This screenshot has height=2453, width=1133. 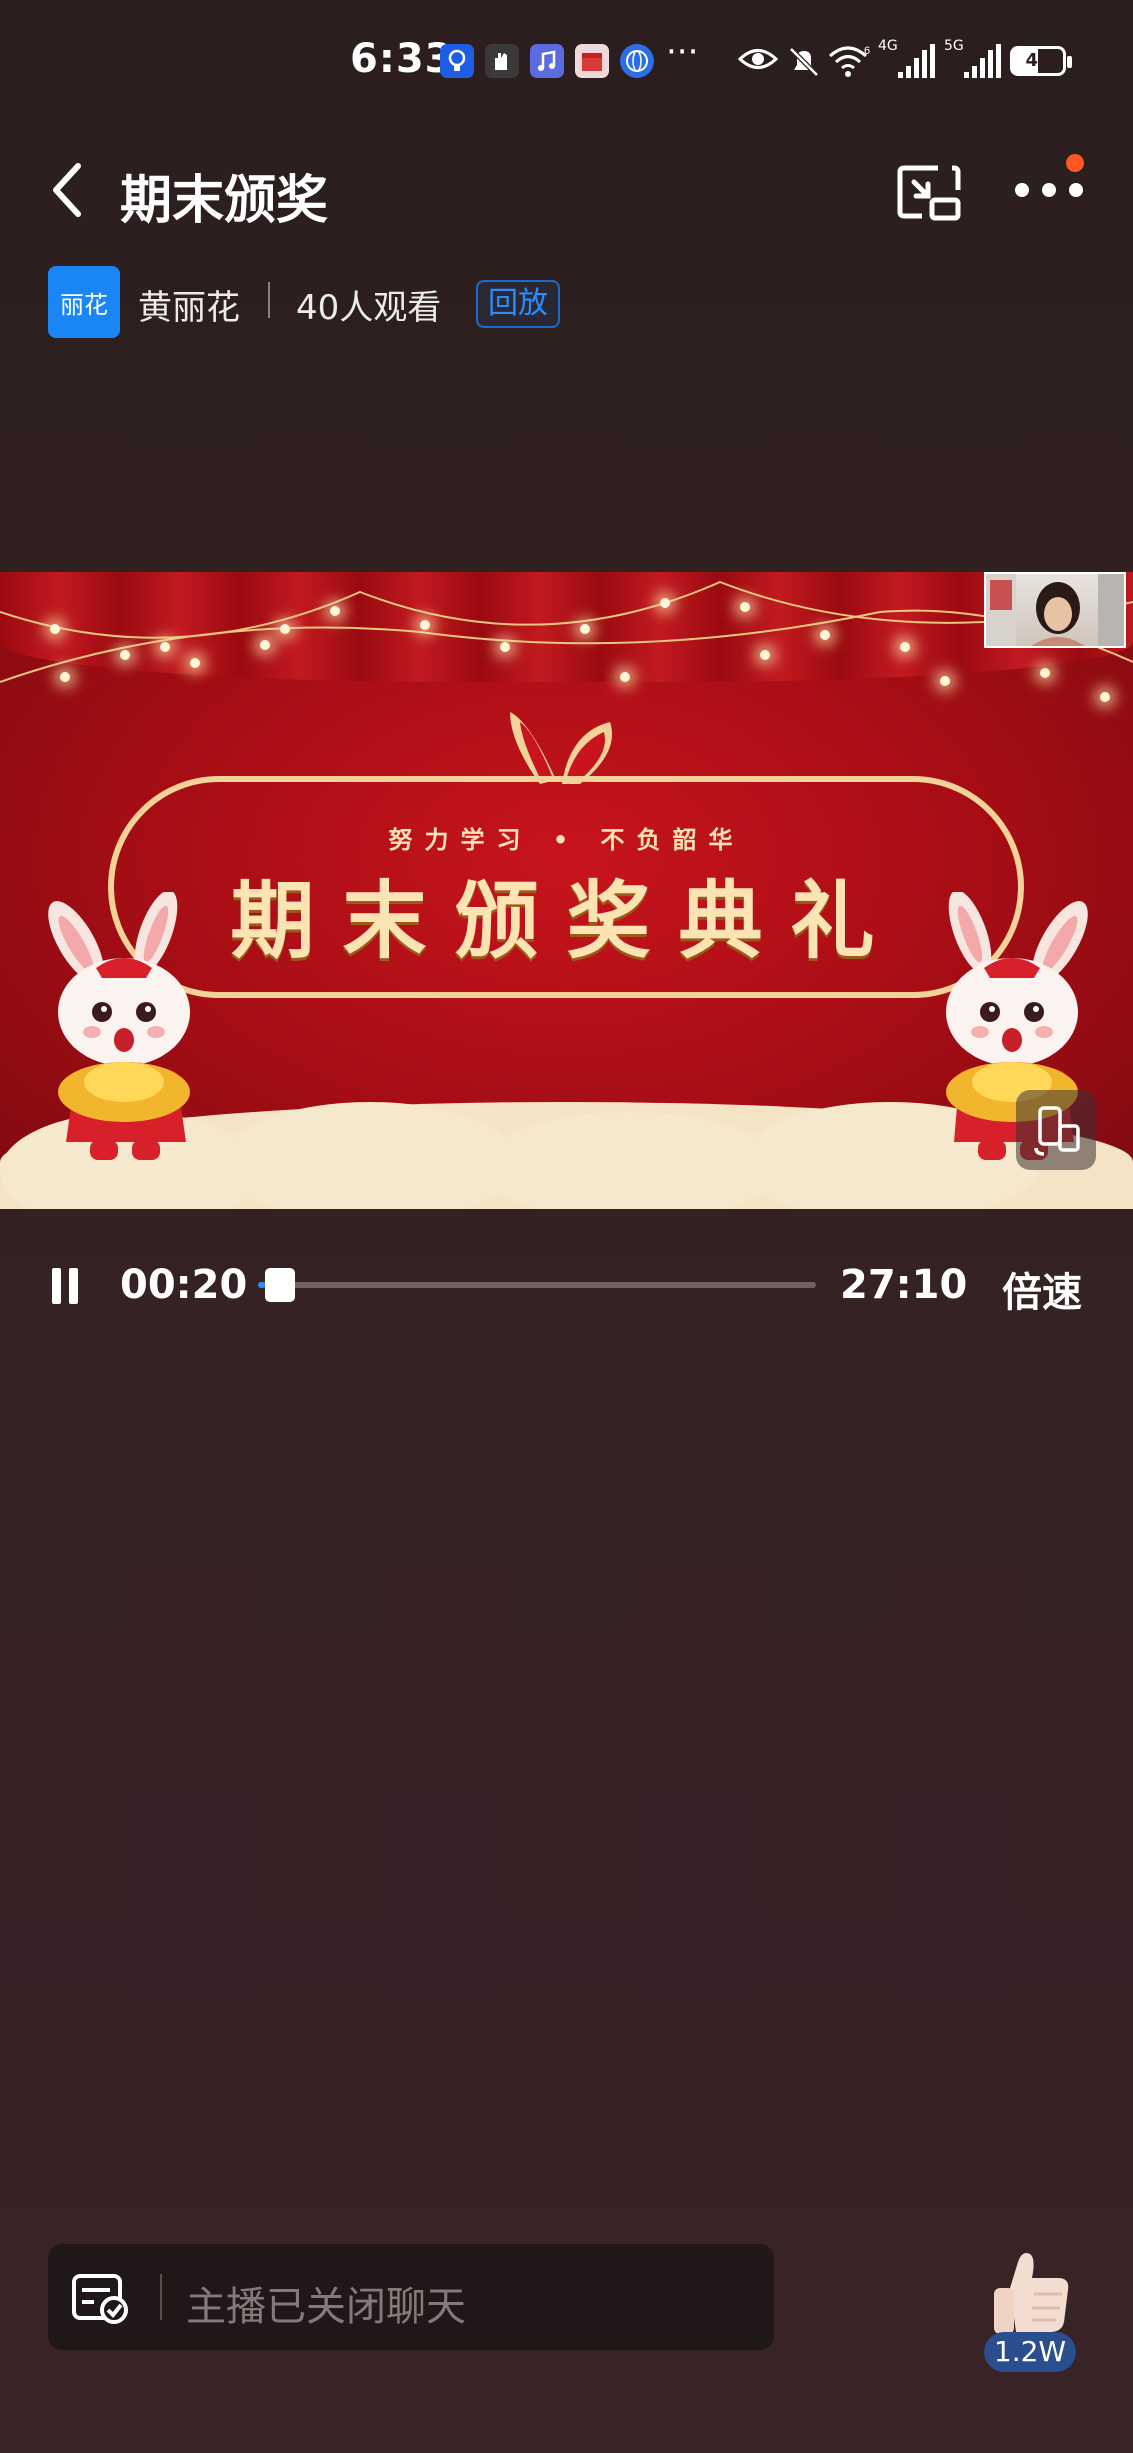 I want to click on host-avatar: 丽花, so click(x=84, y=302).